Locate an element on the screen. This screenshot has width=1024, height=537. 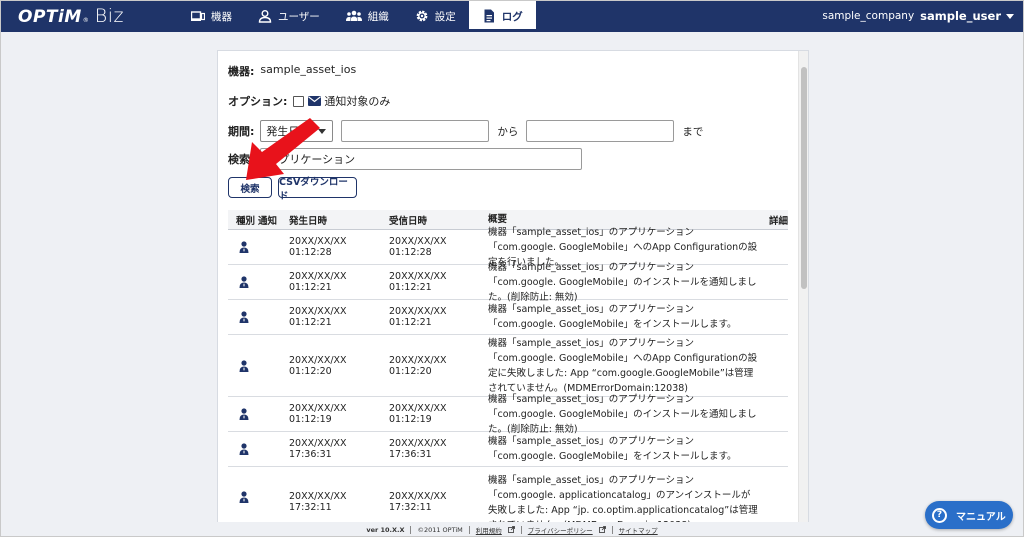
search-input: アプリケーション is located at coordinates (421, 159).